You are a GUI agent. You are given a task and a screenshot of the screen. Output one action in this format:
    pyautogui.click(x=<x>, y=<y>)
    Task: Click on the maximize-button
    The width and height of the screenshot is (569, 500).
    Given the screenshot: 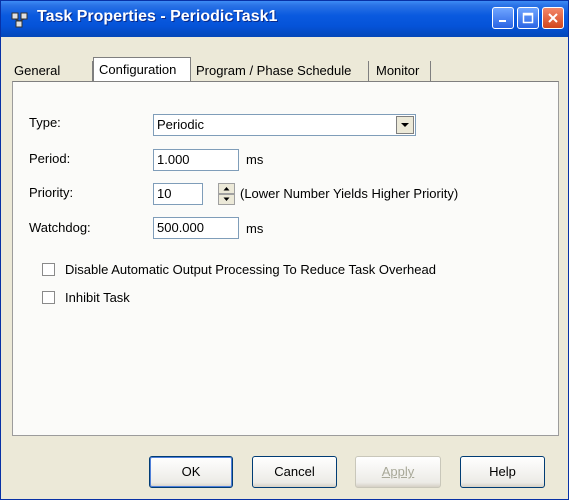 What is the action you would take?
    pyautogui.click(x=528, y=18)
    